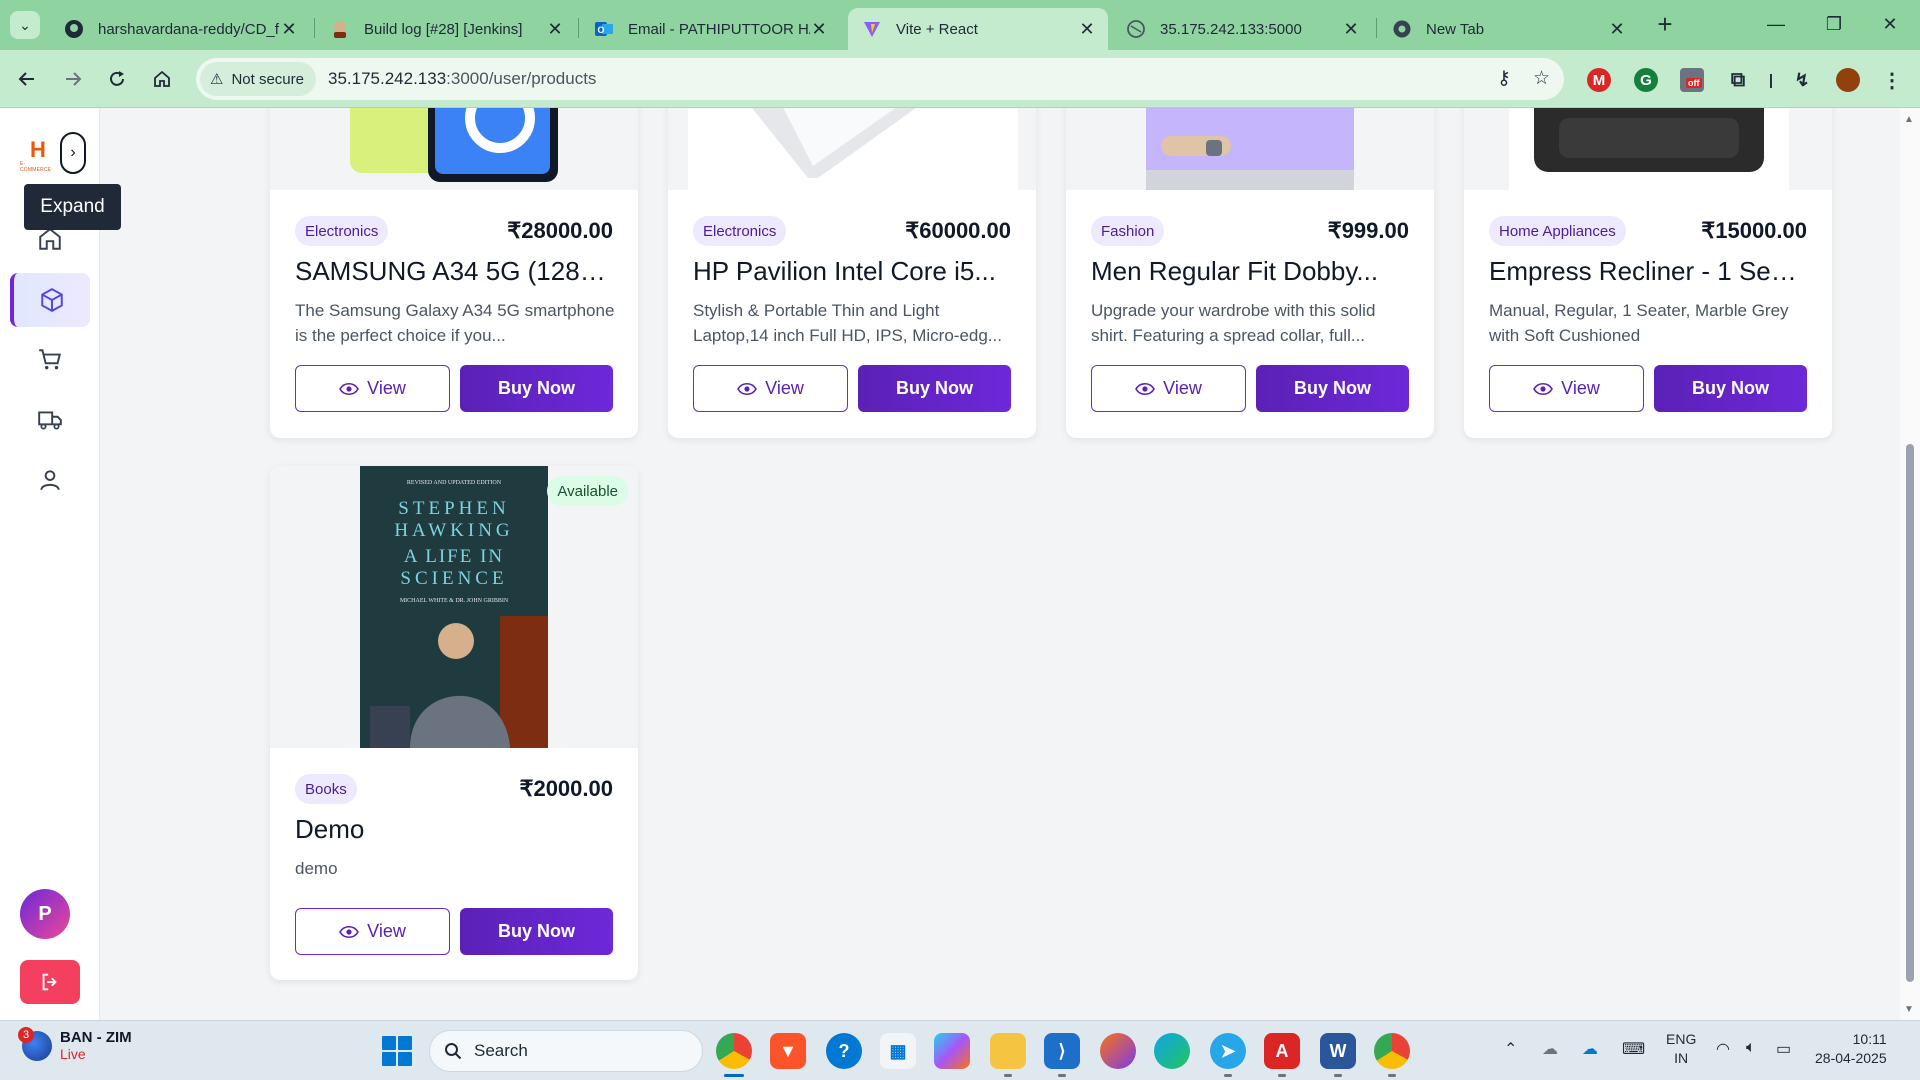 This screenshot has width=1920, height=1080. I want to click on cover-line-3: A LIFE IN, so click(454, 556).